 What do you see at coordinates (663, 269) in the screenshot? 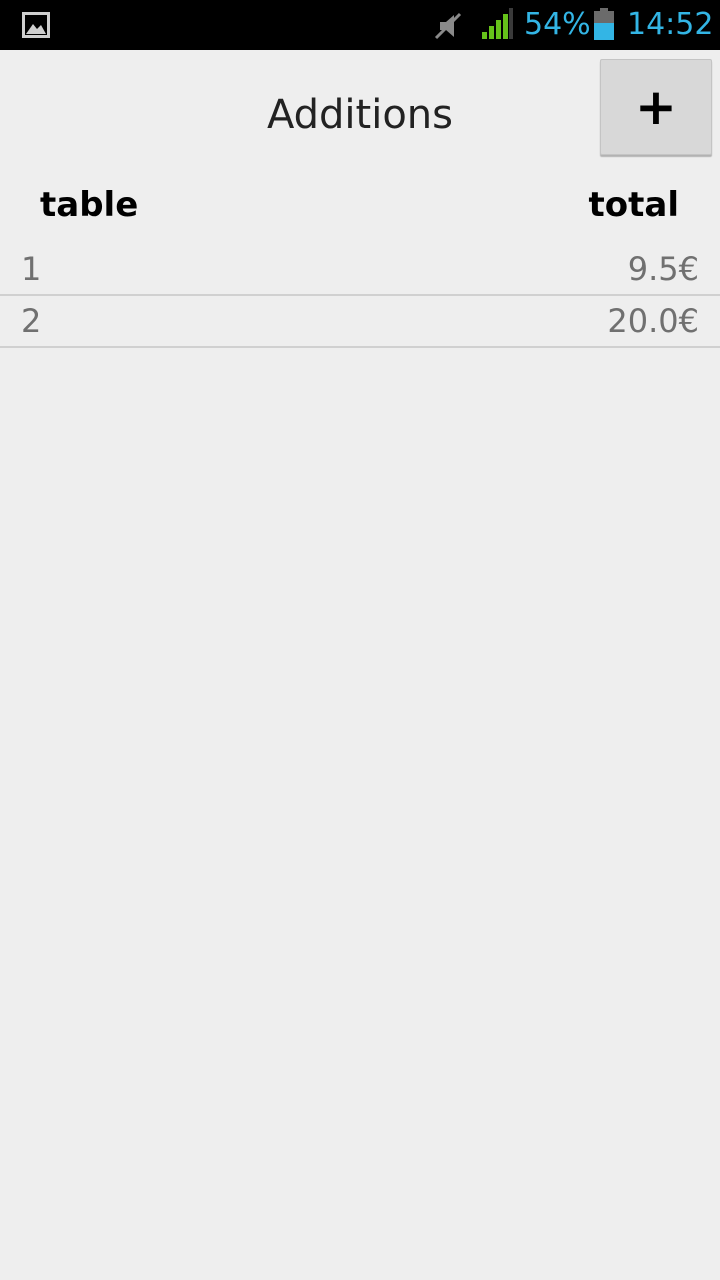
I see `table-total: 9.5€` at bounding box center [663, 269].